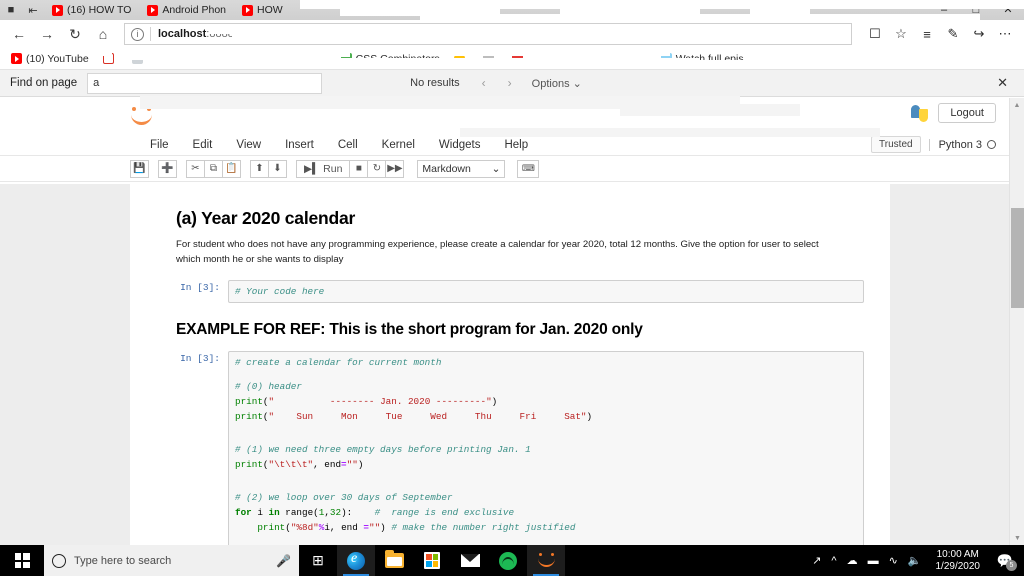 The image size is (1024, 576). What do you see at coordinates (142, 116) in the screenshot?
I see `jupyter-logo-icon` at bounding box center [142, 116].